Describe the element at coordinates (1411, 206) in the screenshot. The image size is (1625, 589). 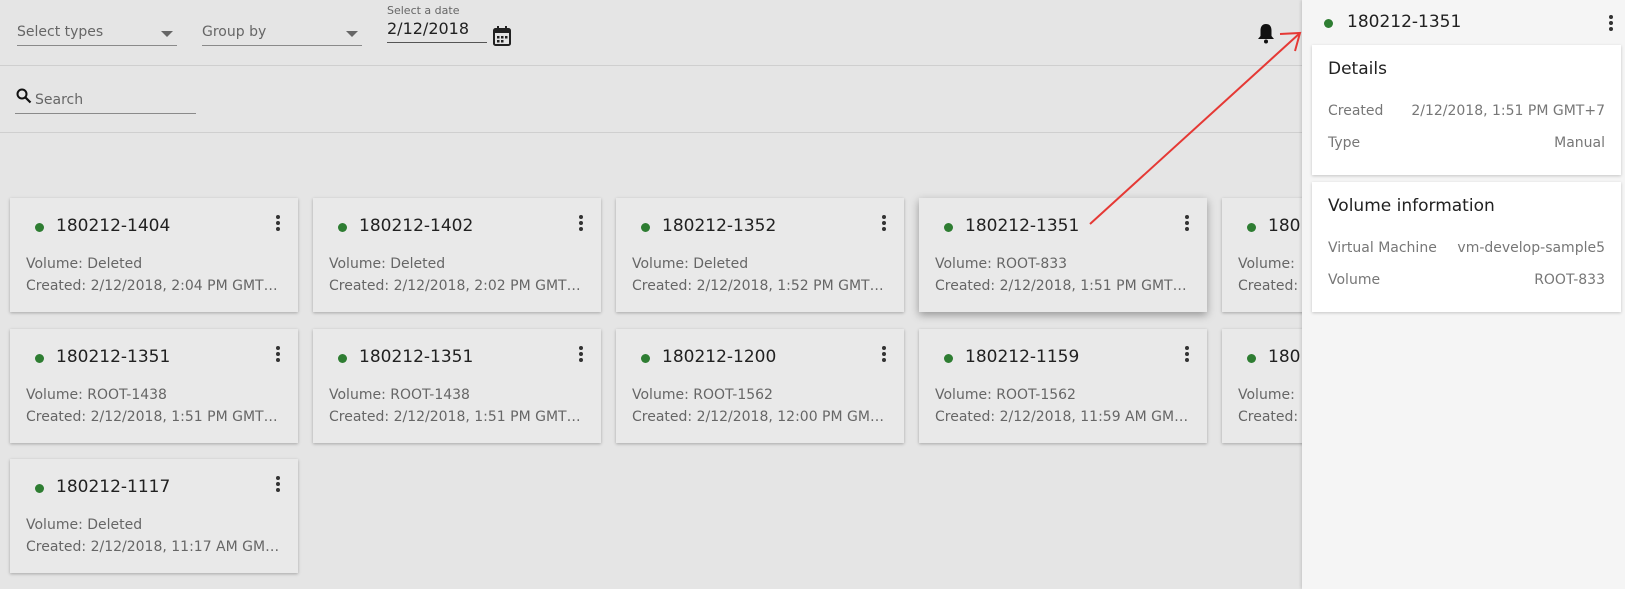
I see `volume-info-heading: Volume information` at that location.